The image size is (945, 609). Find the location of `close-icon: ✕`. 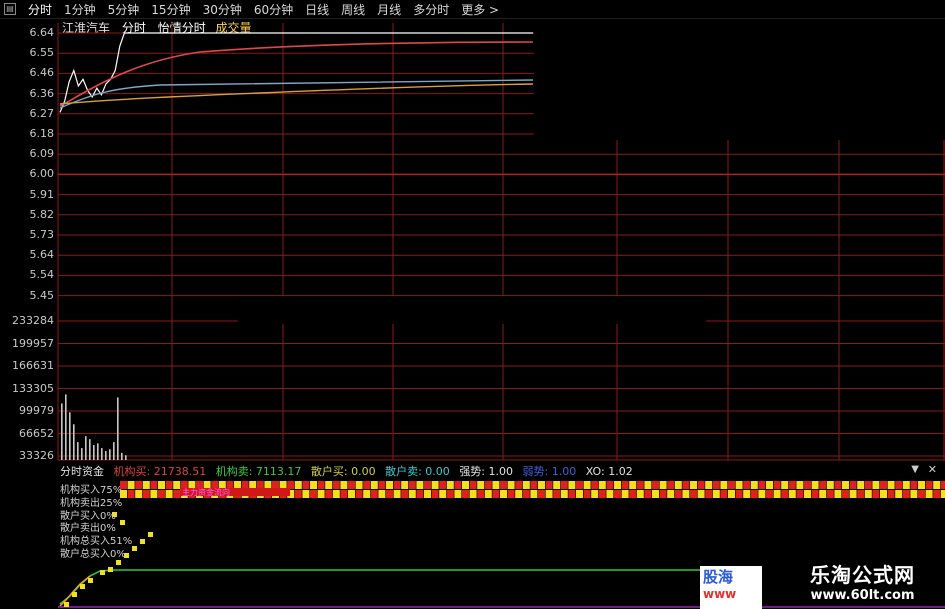

close-icon: ✕ is located at coordinates (932, 469).